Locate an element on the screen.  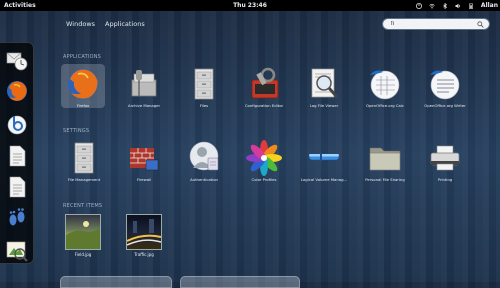
setting-label: Authentication is located at coordinates (204, 179).